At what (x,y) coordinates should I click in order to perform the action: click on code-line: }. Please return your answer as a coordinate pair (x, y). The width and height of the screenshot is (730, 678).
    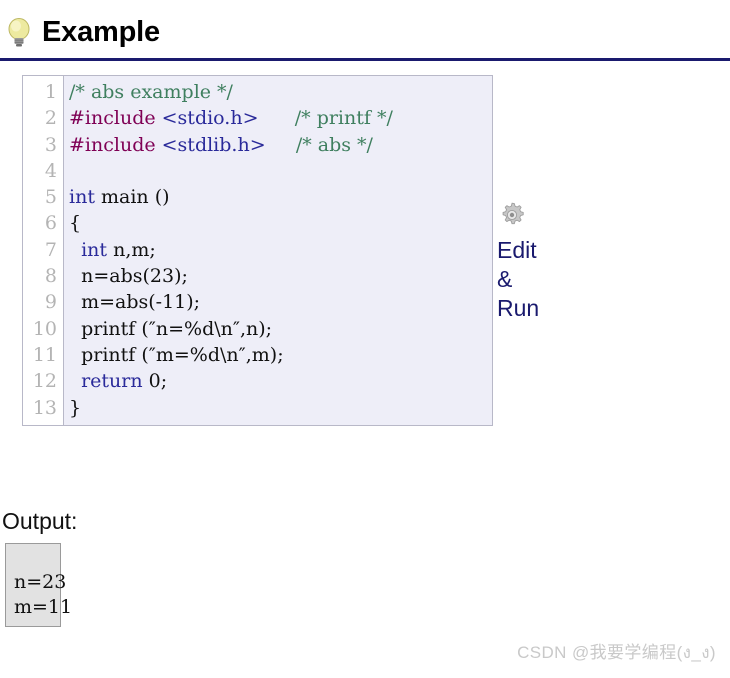
    Looking at the image, I should click on (280, 408).